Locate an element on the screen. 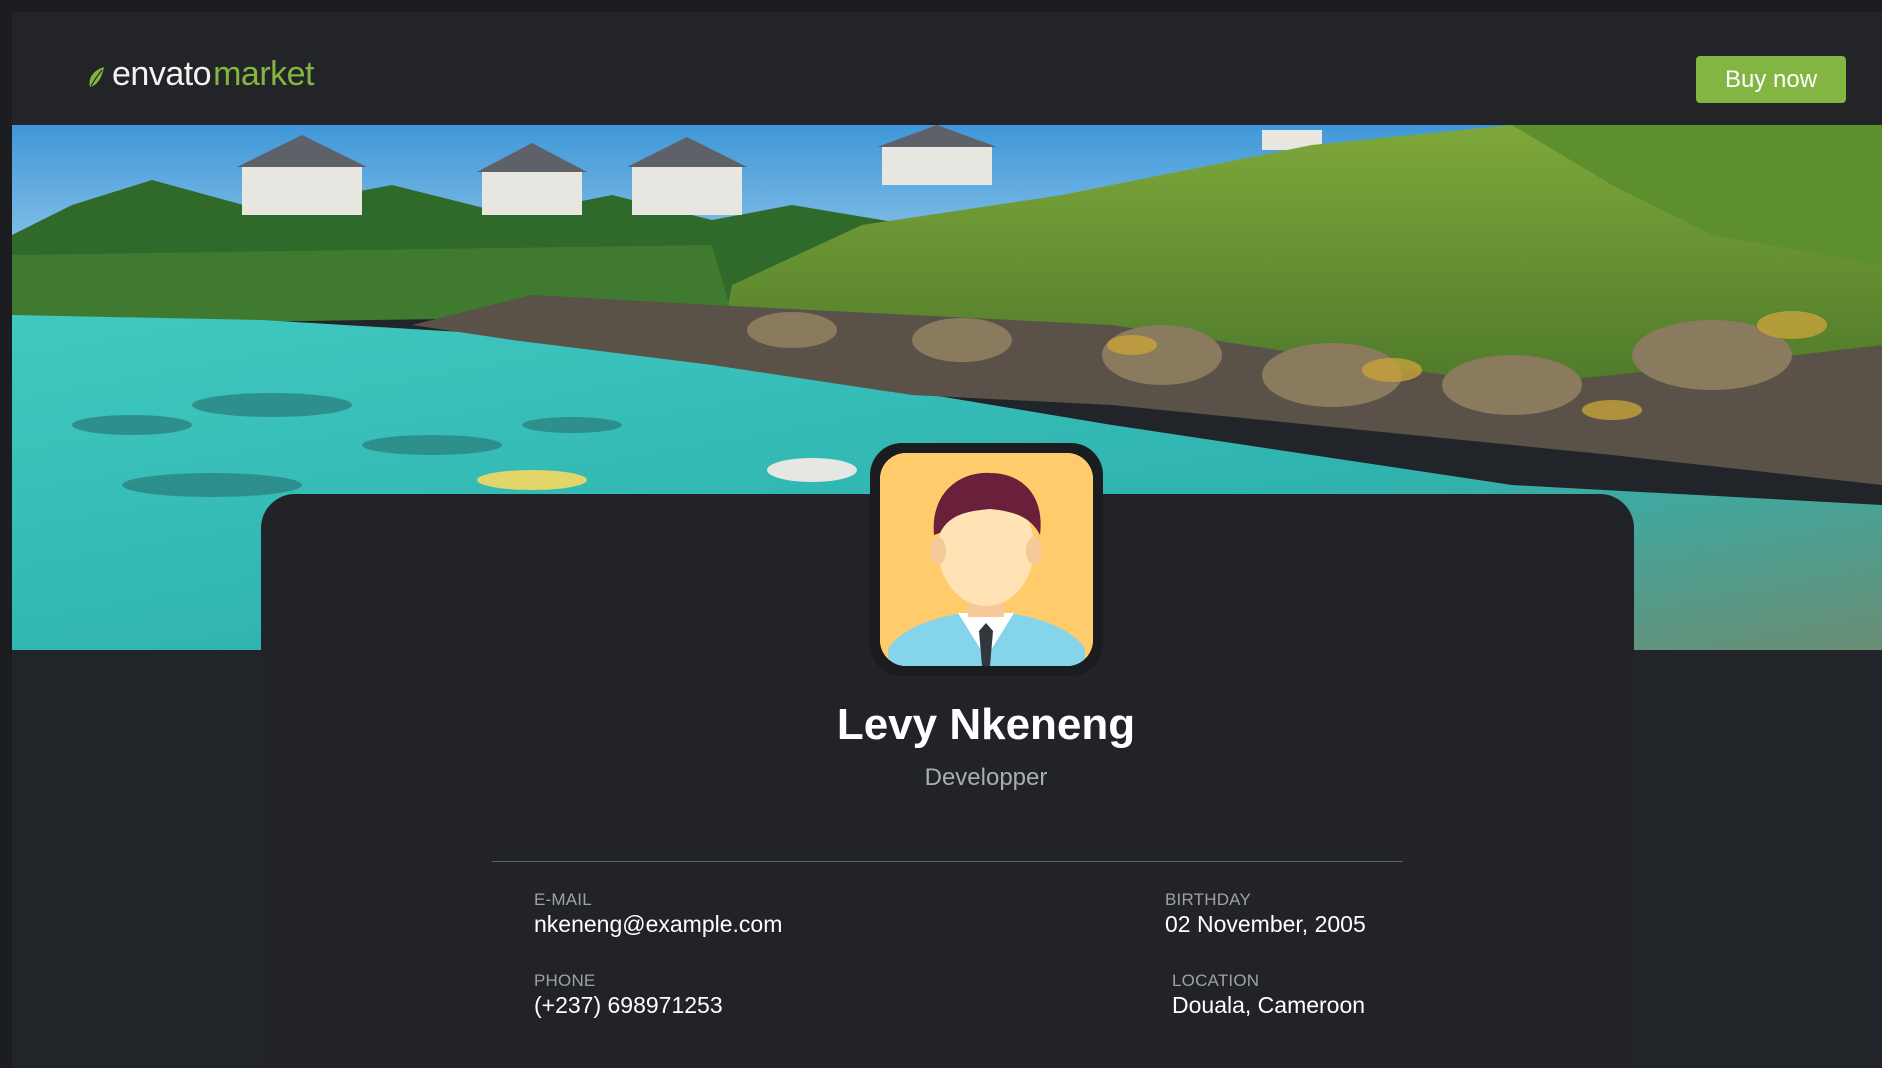  avatar-frame is located at coordinates (986, 559).